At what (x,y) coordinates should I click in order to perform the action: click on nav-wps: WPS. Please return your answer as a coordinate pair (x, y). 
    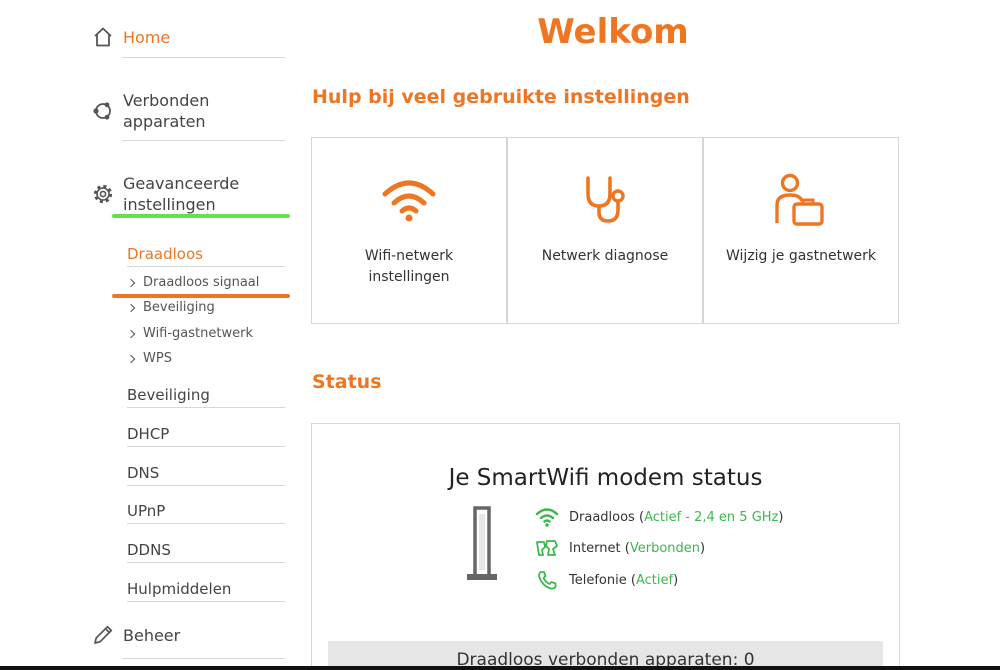
    Looking at the image, I should click on (149, 358).